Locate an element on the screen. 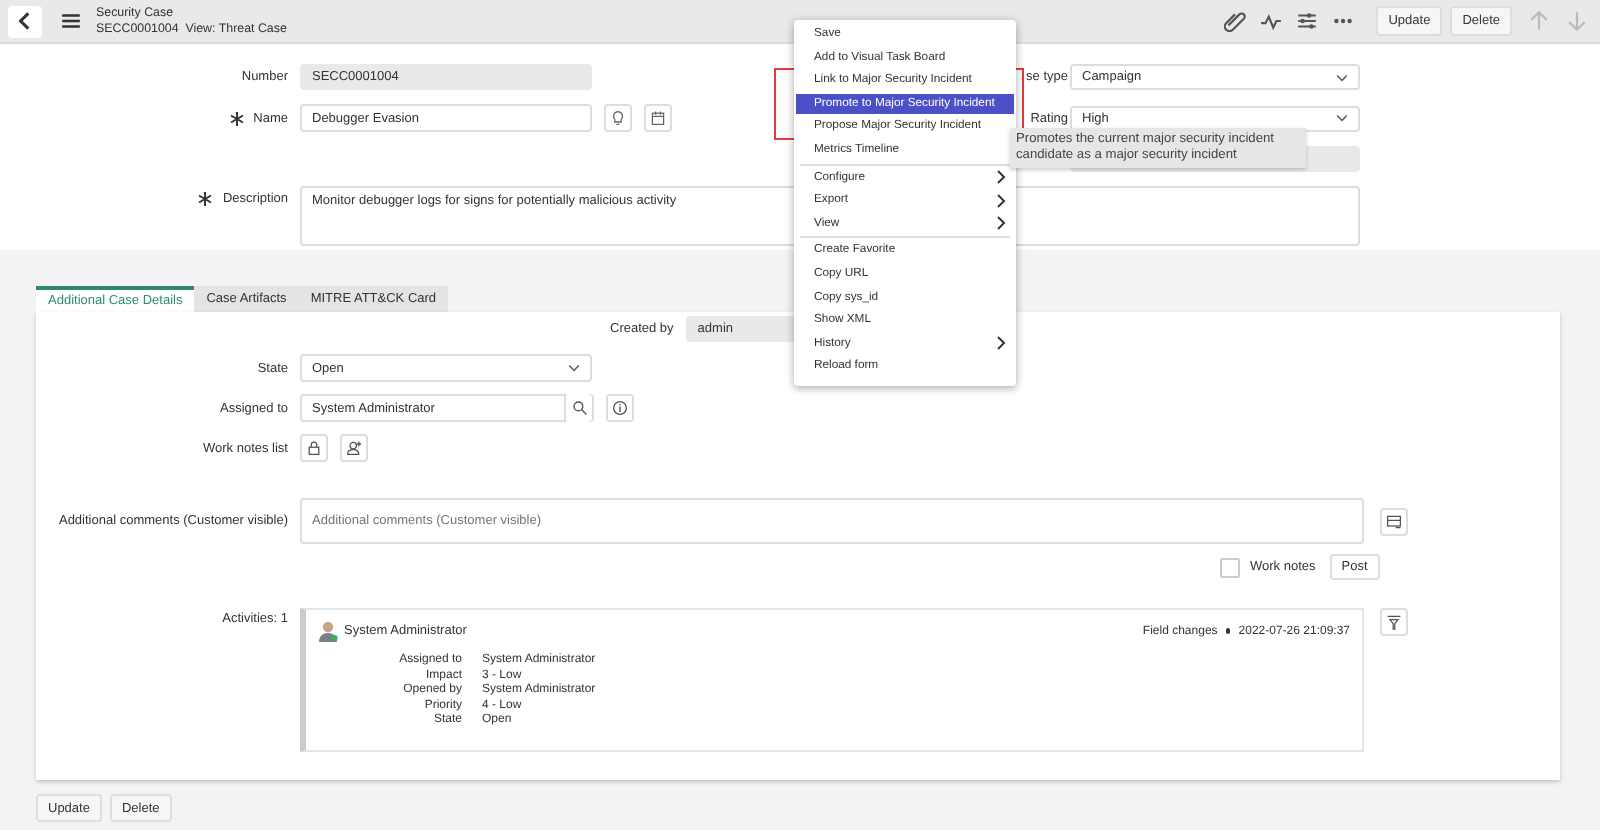  bullet-icon is located at coordinates (1228, 631).